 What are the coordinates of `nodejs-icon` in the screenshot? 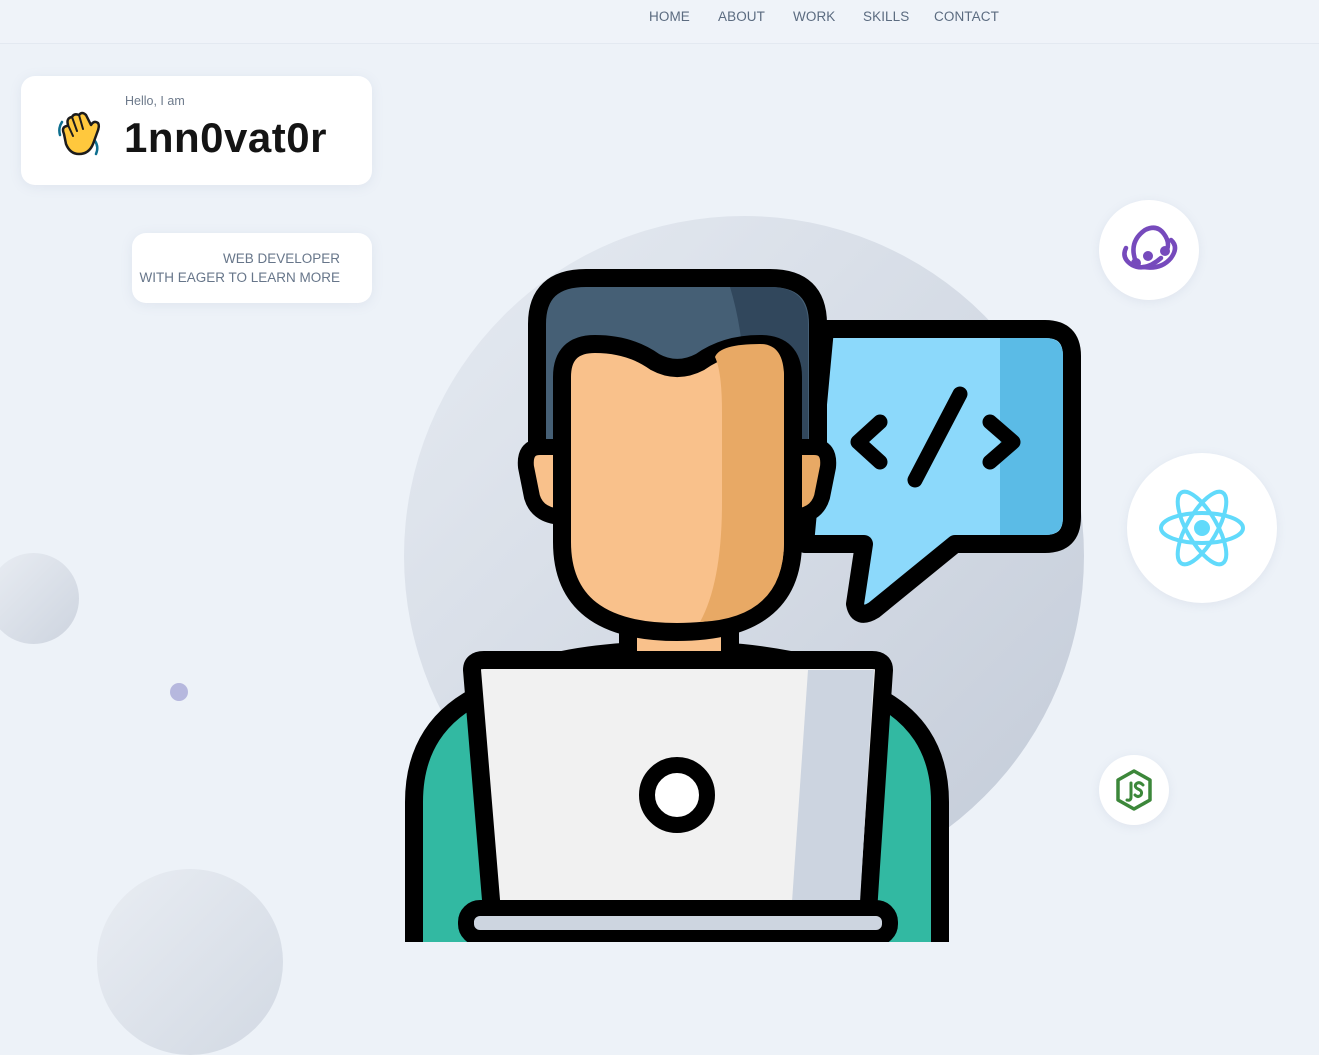 It's located at (1134, 790).